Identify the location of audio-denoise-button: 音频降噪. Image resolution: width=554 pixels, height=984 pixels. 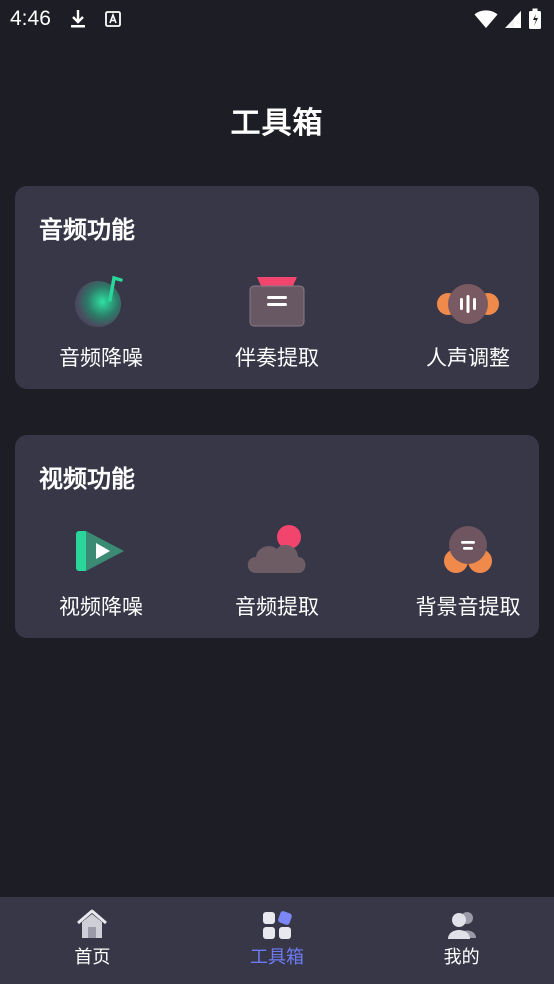
(101, 324).